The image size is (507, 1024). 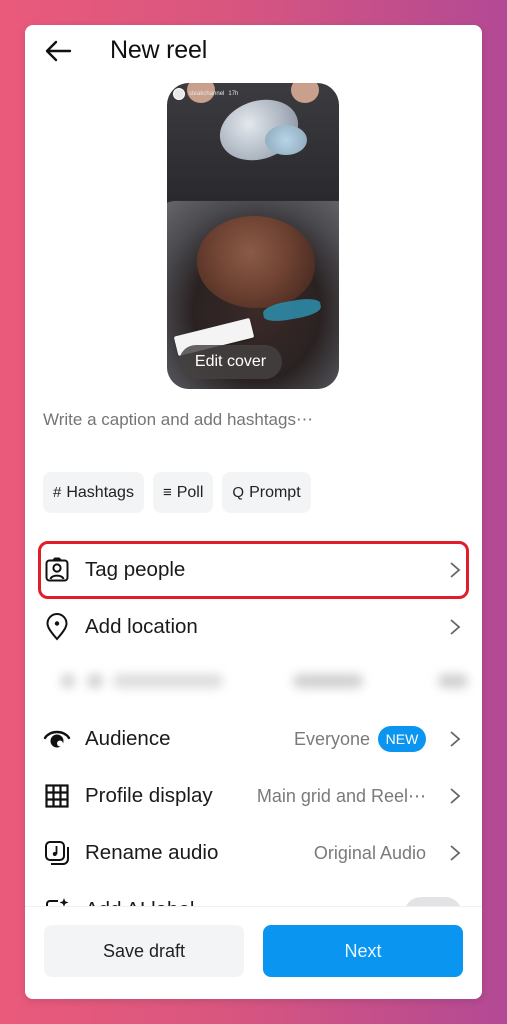 What do you see at coordinates (238, 492) in the screenshot?
I see `prompt-icon: Q` at bounding box center [238, 492].